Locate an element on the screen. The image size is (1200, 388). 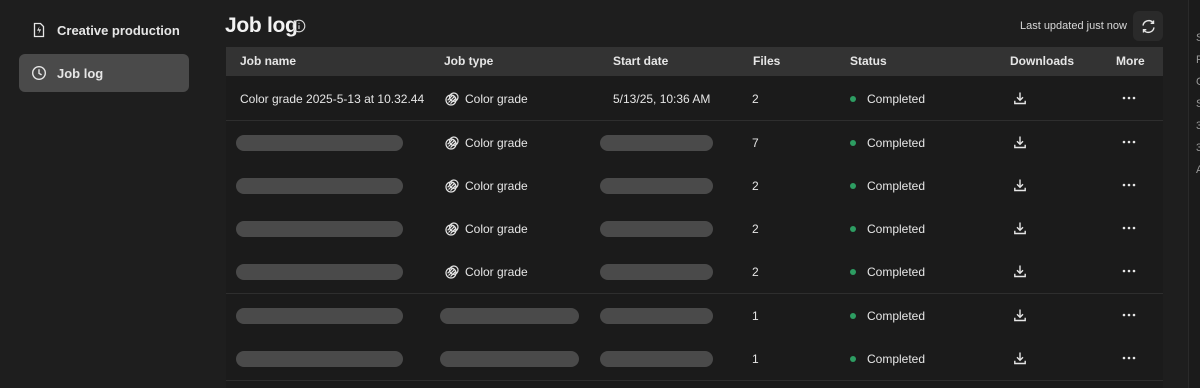
column-header-start-date: Start date is located at coordinates (640, 61).